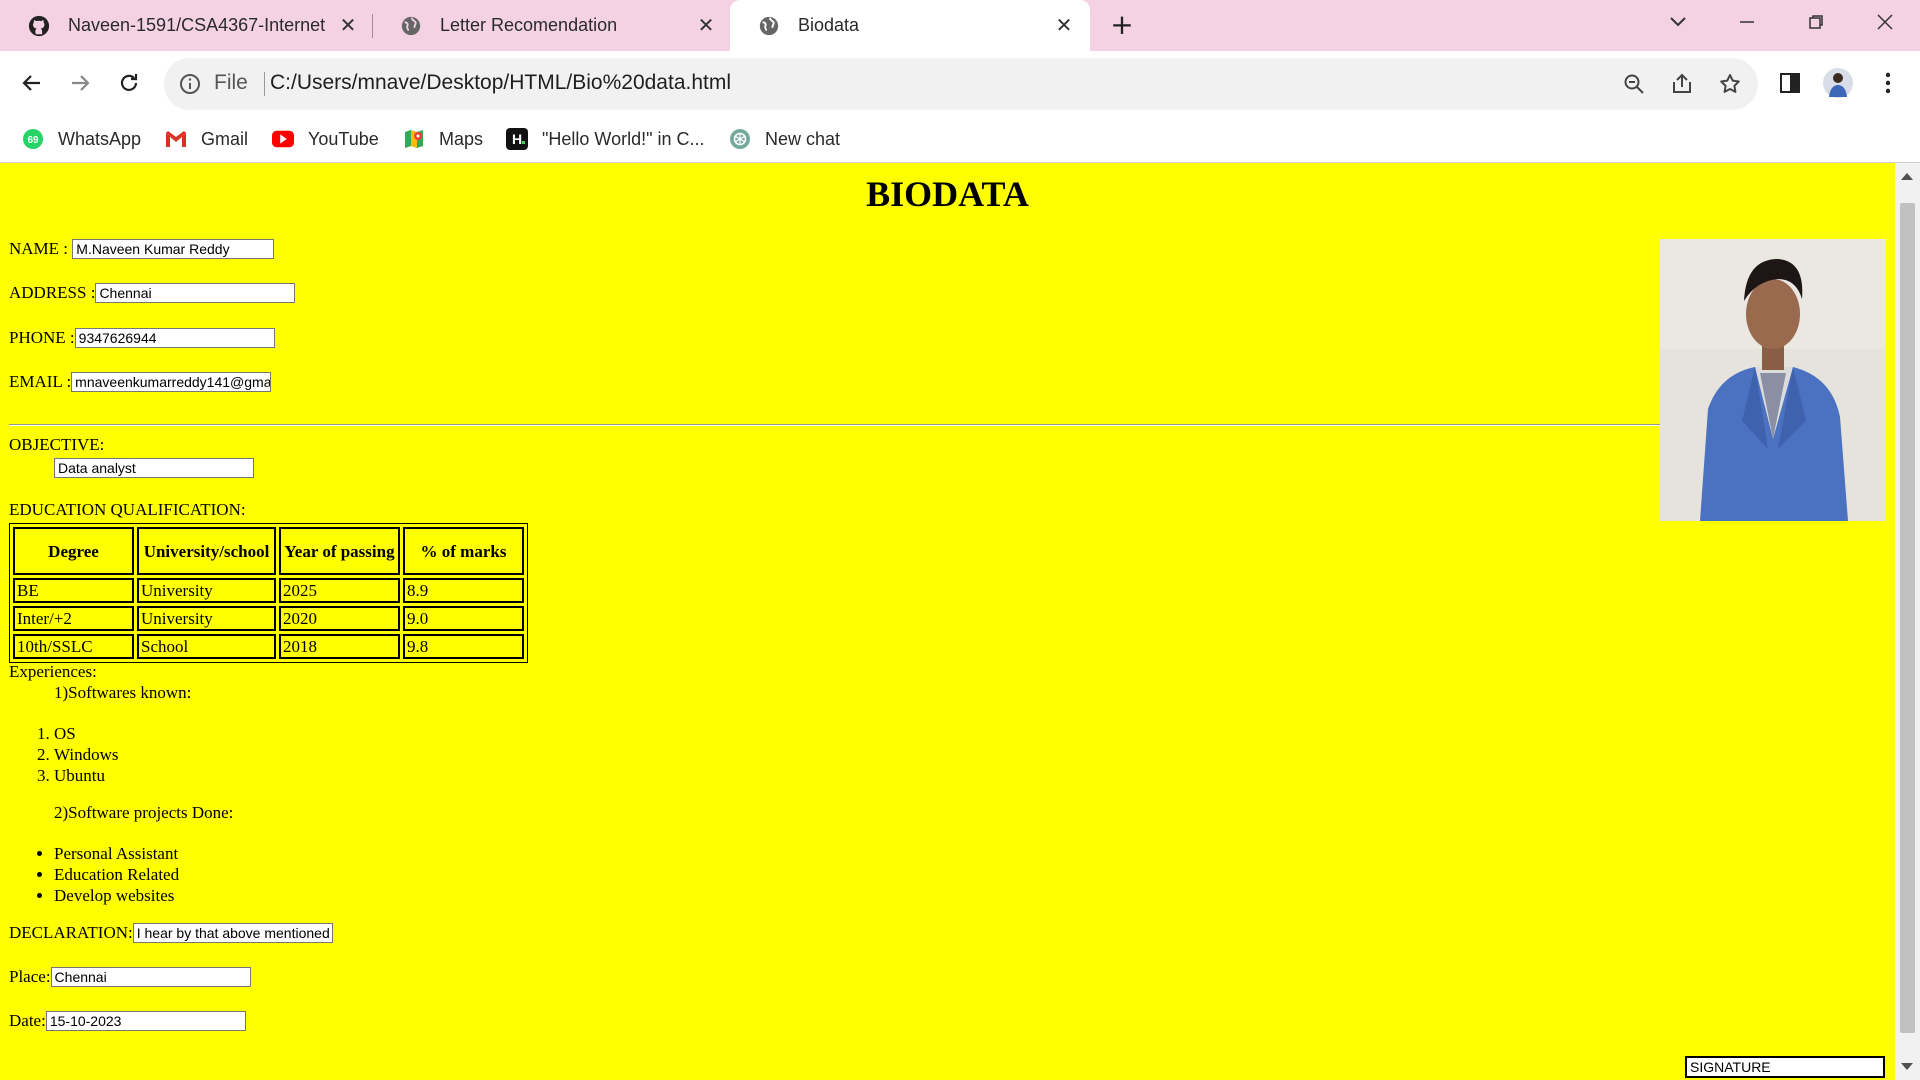 The height and width of the screenshot is (1080, 1920). Describe the element at coordinates (268, 646) in the screenshot. I see `table-row: 10th/SSLC School 2018 9.8` at that location.